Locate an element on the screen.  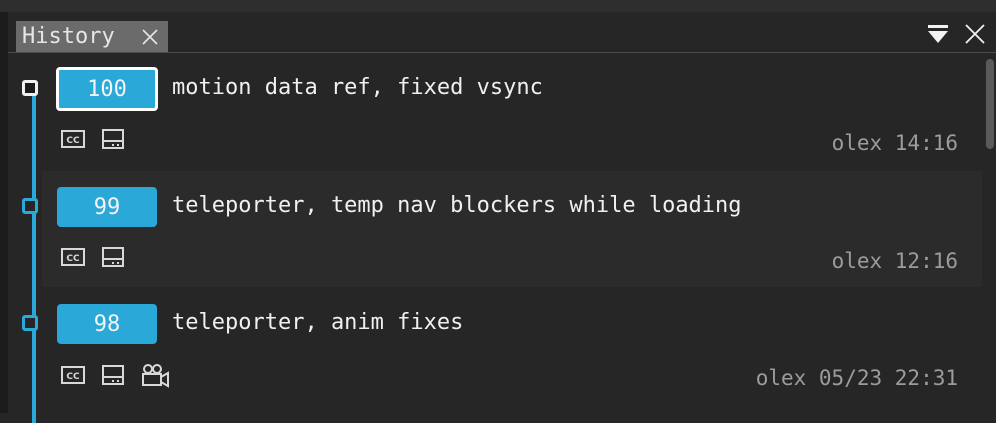
changeset-badge: 99 is located at coordinates (107, 207).